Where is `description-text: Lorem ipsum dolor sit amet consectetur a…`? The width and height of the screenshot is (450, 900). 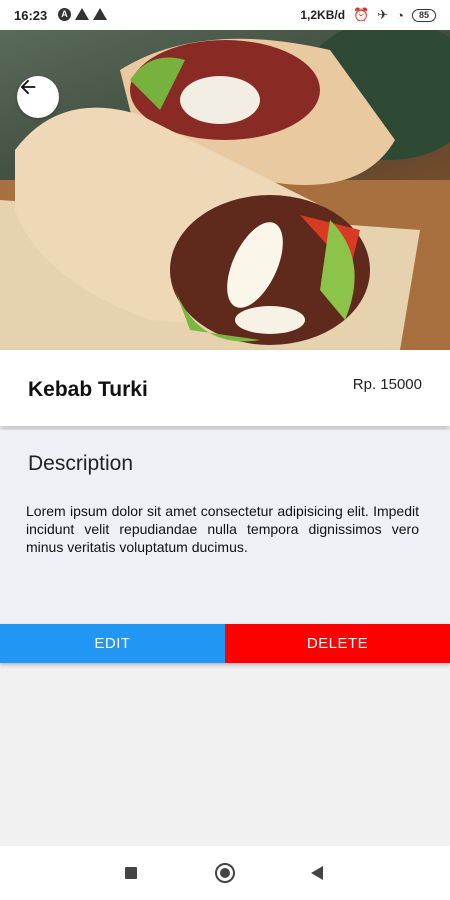 description-text: Lorem ipsum dolor sit amet consectetur a… is located at coordinates (222, 529).